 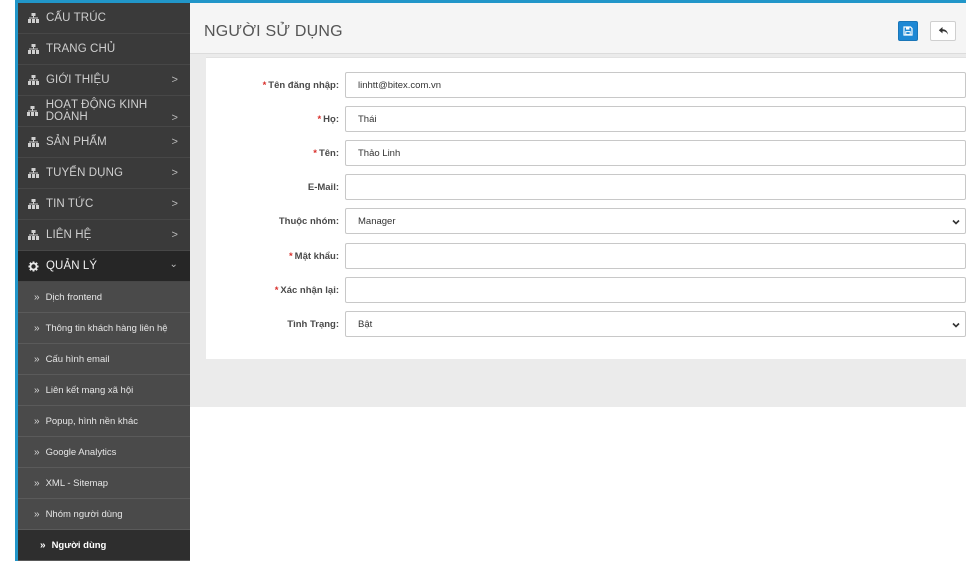 What do you see at coordinates (379, 153) in the screenshot?
I see `first-name-value: Thảo Linh` at bounding box center [379, 153].